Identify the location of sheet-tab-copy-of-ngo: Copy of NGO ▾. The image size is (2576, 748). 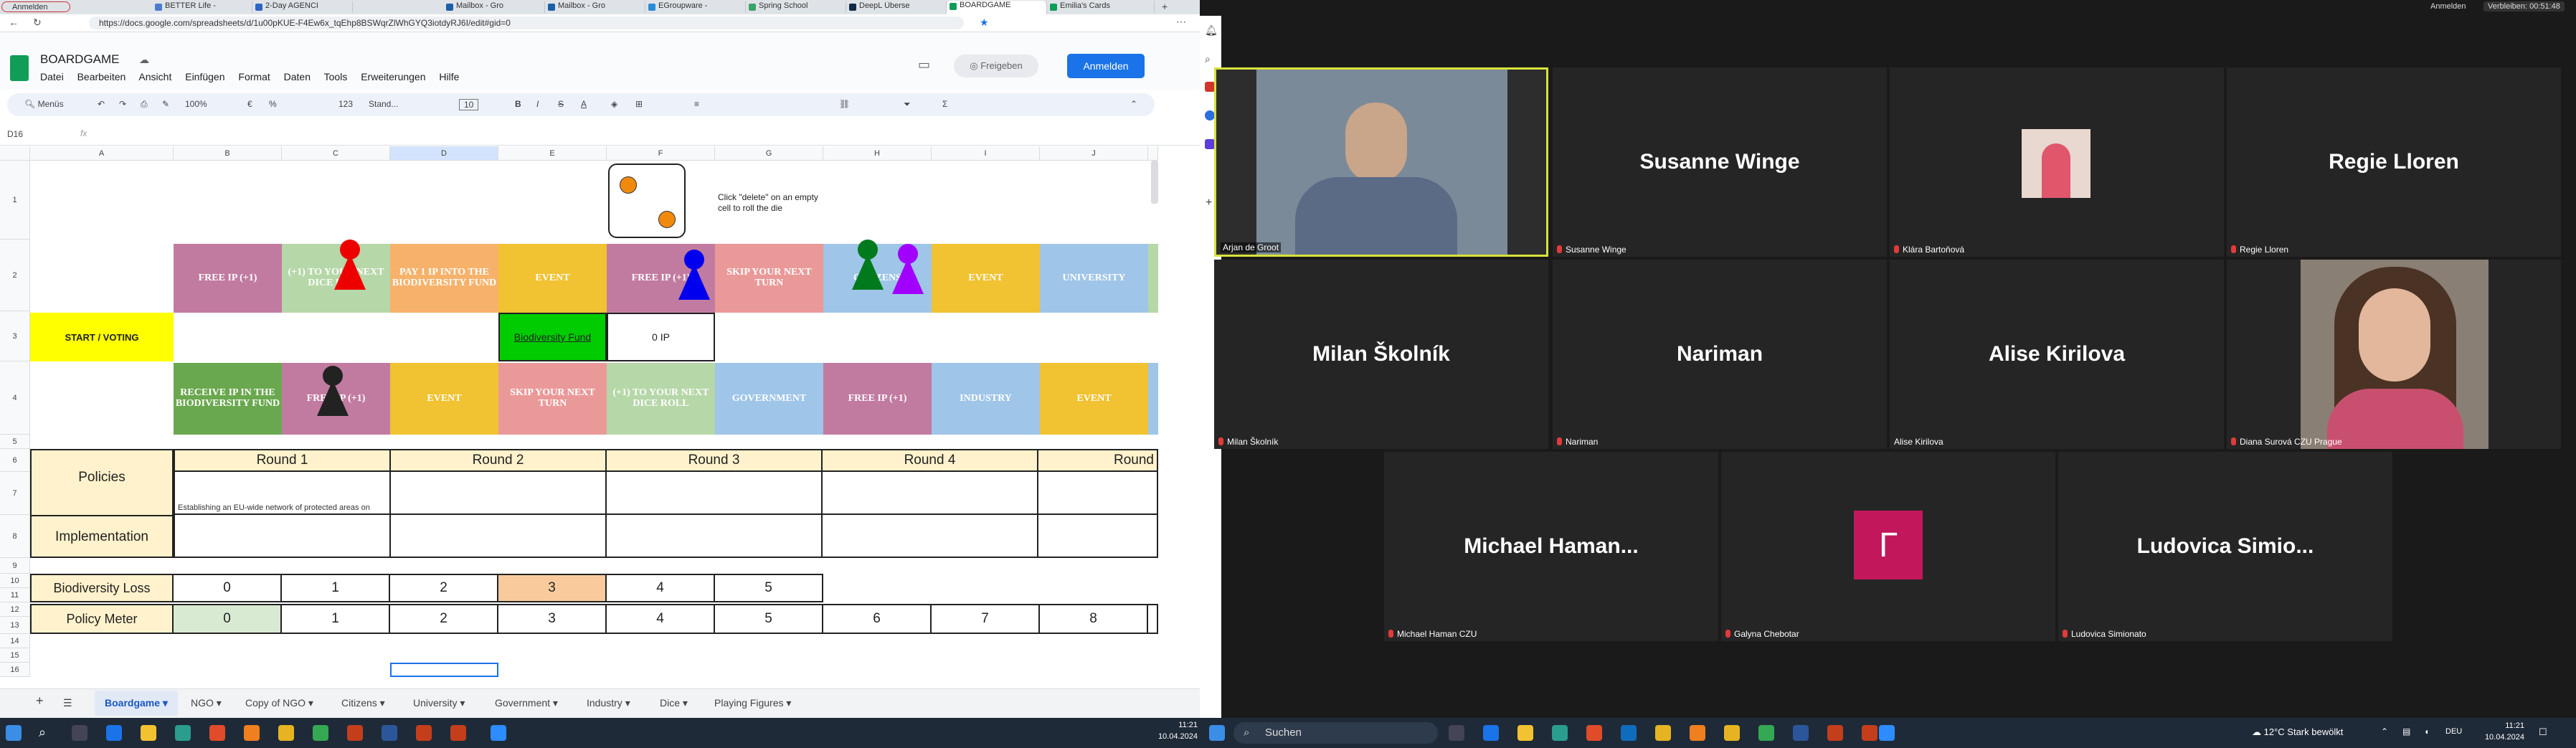
(279, 703).